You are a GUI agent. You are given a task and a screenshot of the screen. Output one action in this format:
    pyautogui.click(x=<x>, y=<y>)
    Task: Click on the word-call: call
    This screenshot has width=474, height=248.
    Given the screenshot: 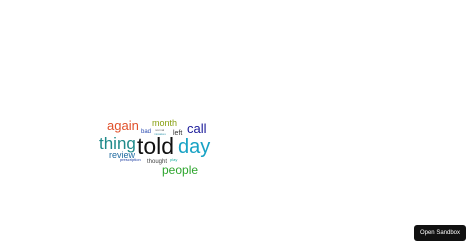 What is the action you would take?
    pyautogui.click(x=197, y=128)
    